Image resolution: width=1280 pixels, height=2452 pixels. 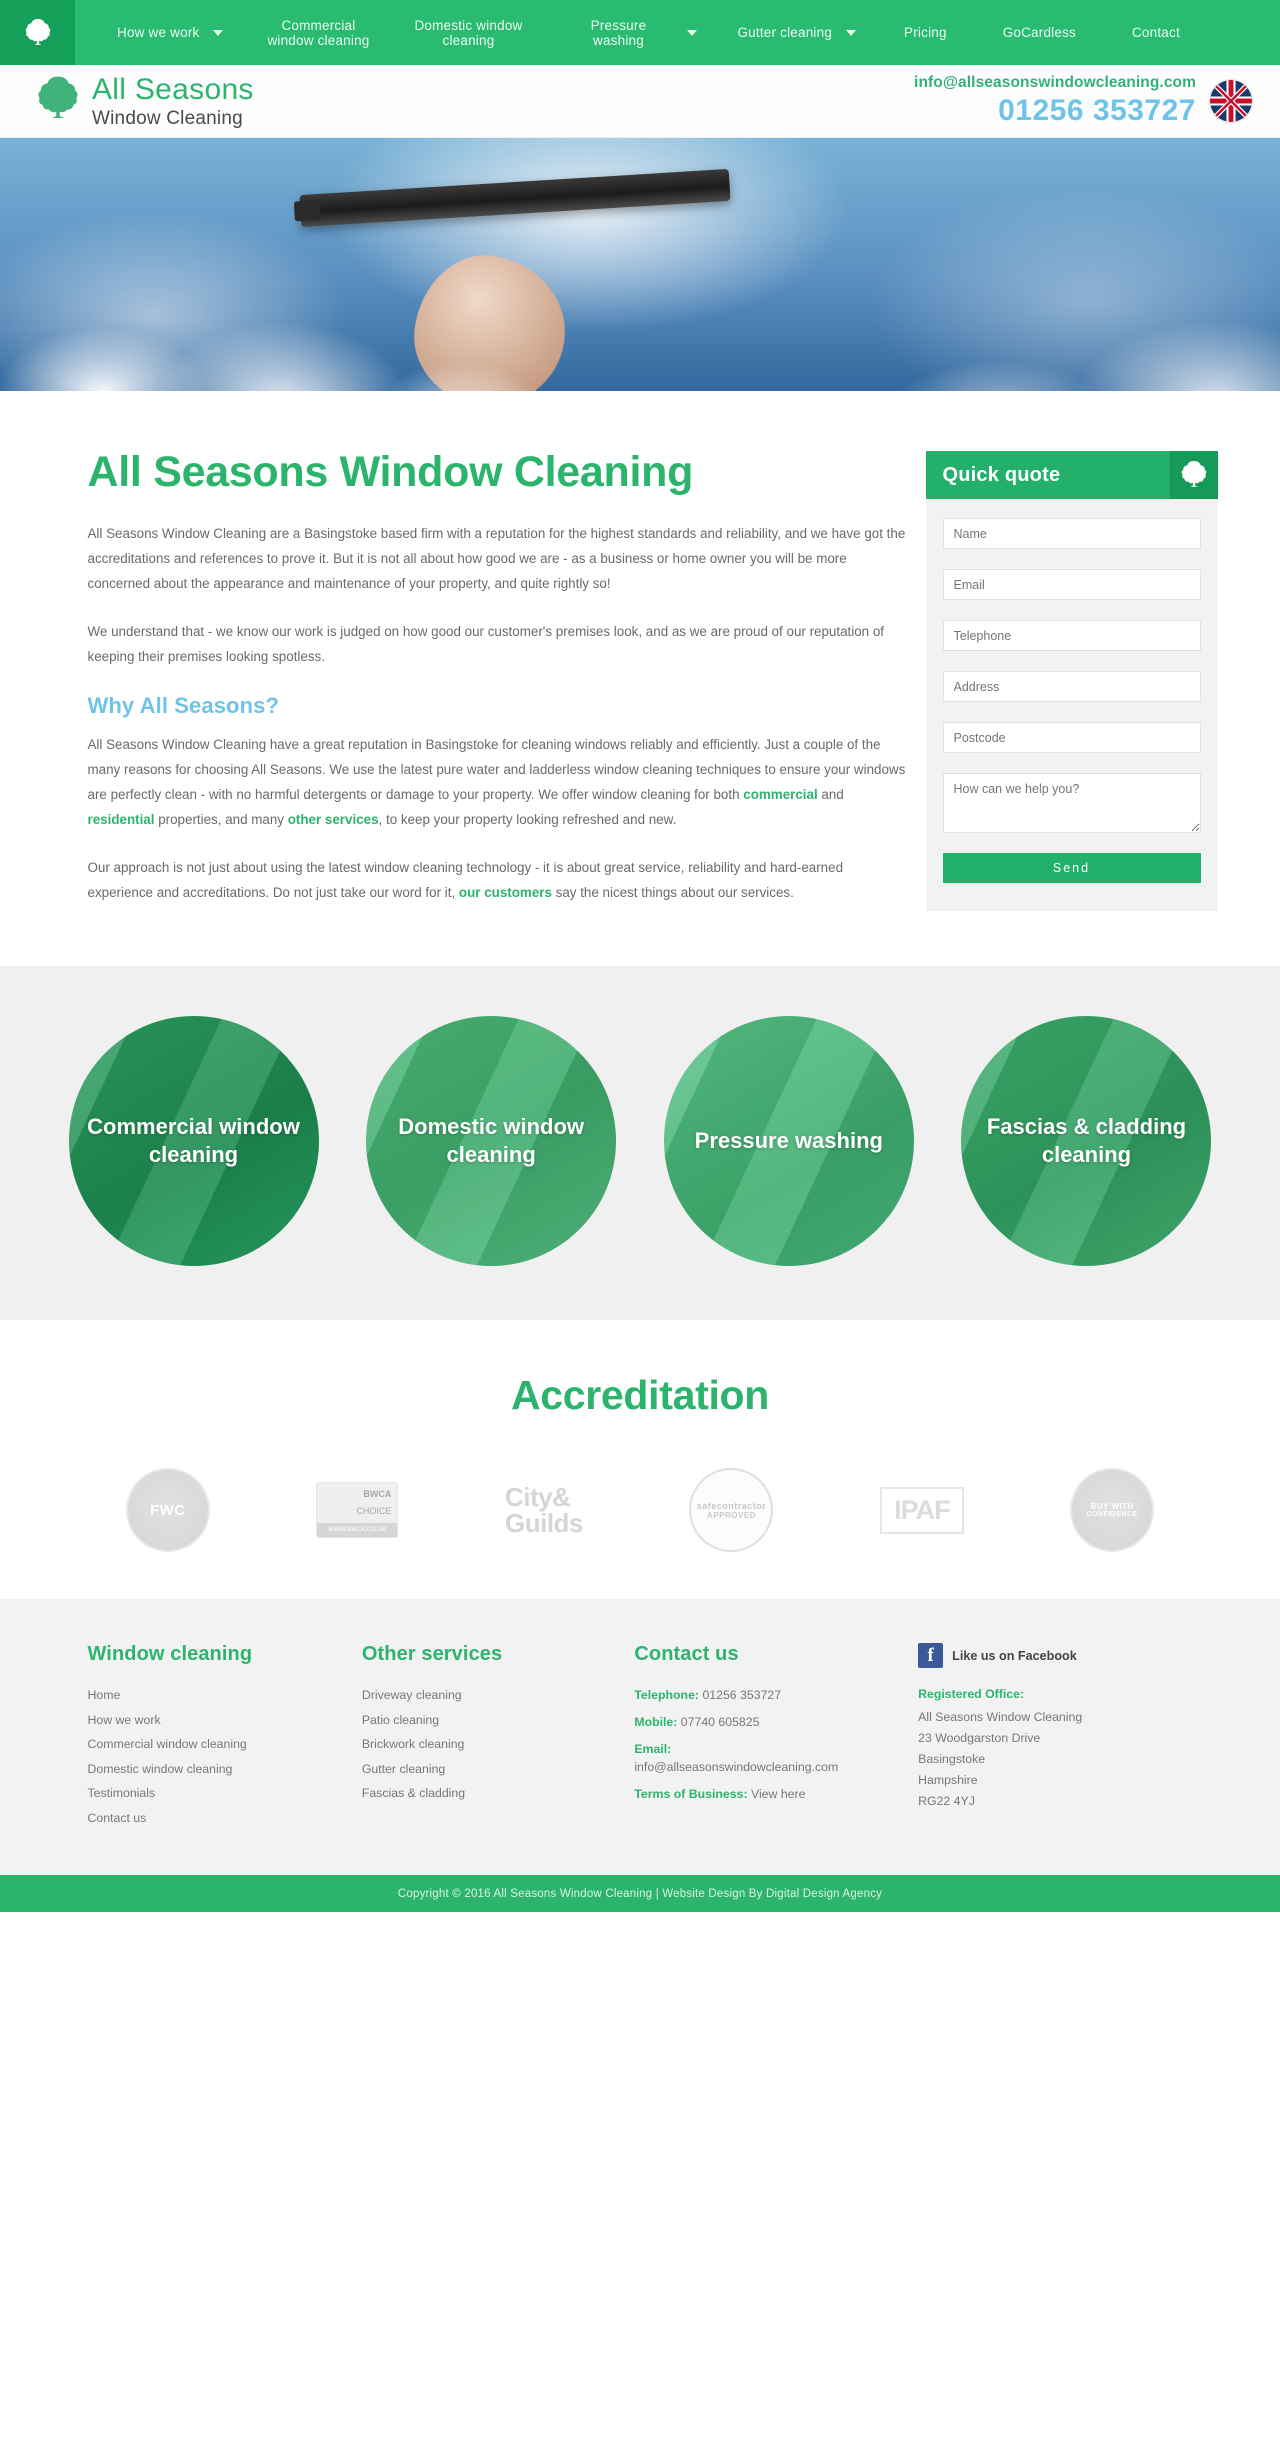 What do you see at coordinates (537, 1497) in the screenshot?
I see `city-guilds-line1: City&` at bounding box center [537, 1497].